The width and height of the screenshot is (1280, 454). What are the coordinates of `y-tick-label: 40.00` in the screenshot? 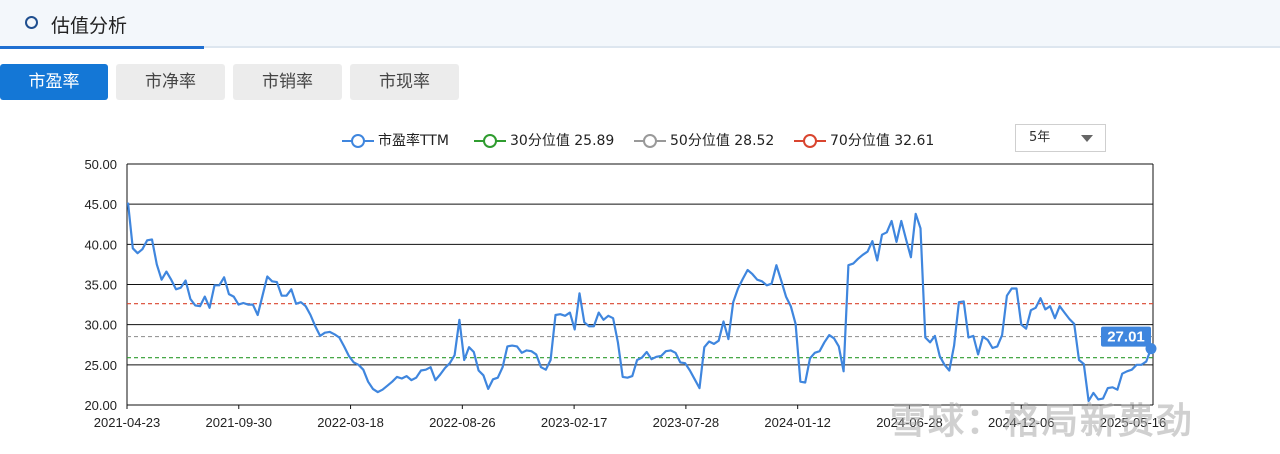 It's located at (100, 244).